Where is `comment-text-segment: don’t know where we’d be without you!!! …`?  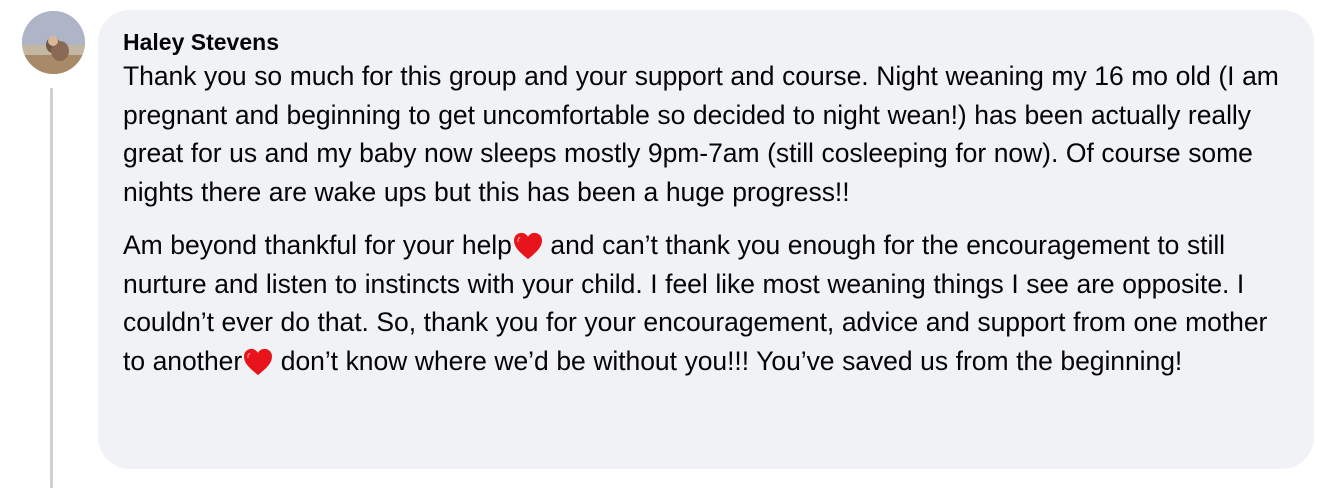 comment-text-segment: don’t know where we’d be without you!!! … is located at coordinates (728, 360).